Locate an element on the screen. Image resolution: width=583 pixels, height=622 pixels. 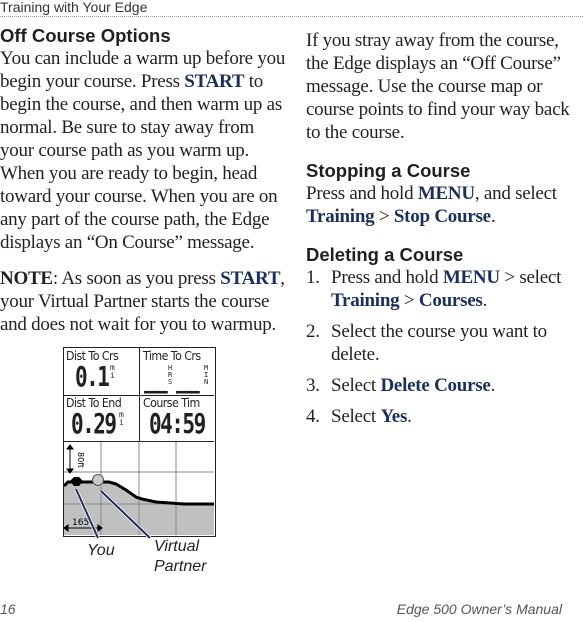
keyword-courses: Courses is located at coordinates (450, 300).